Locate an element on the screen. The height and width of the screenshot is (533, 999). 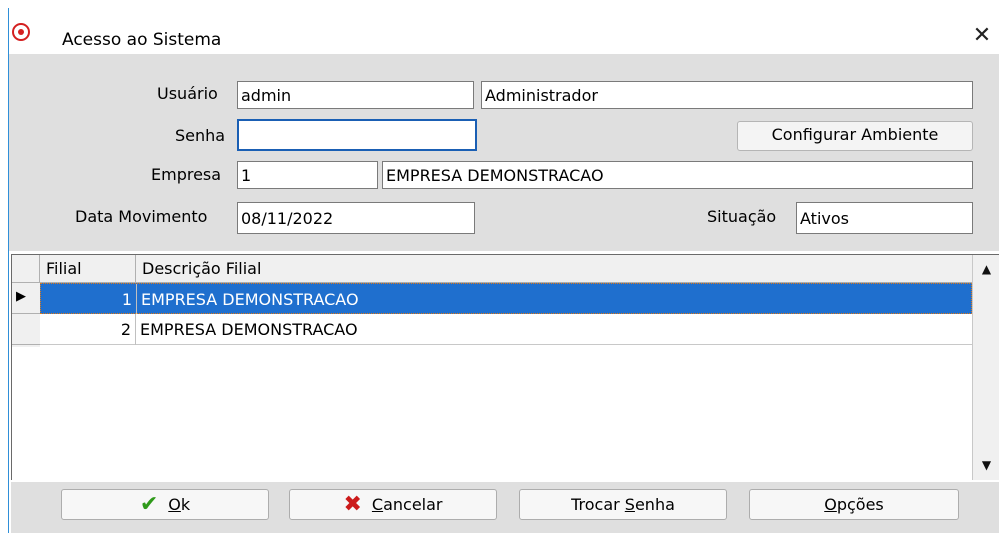
configurar-ambiente-button: Configurar Ambiente is located at coordinates (855, 136).